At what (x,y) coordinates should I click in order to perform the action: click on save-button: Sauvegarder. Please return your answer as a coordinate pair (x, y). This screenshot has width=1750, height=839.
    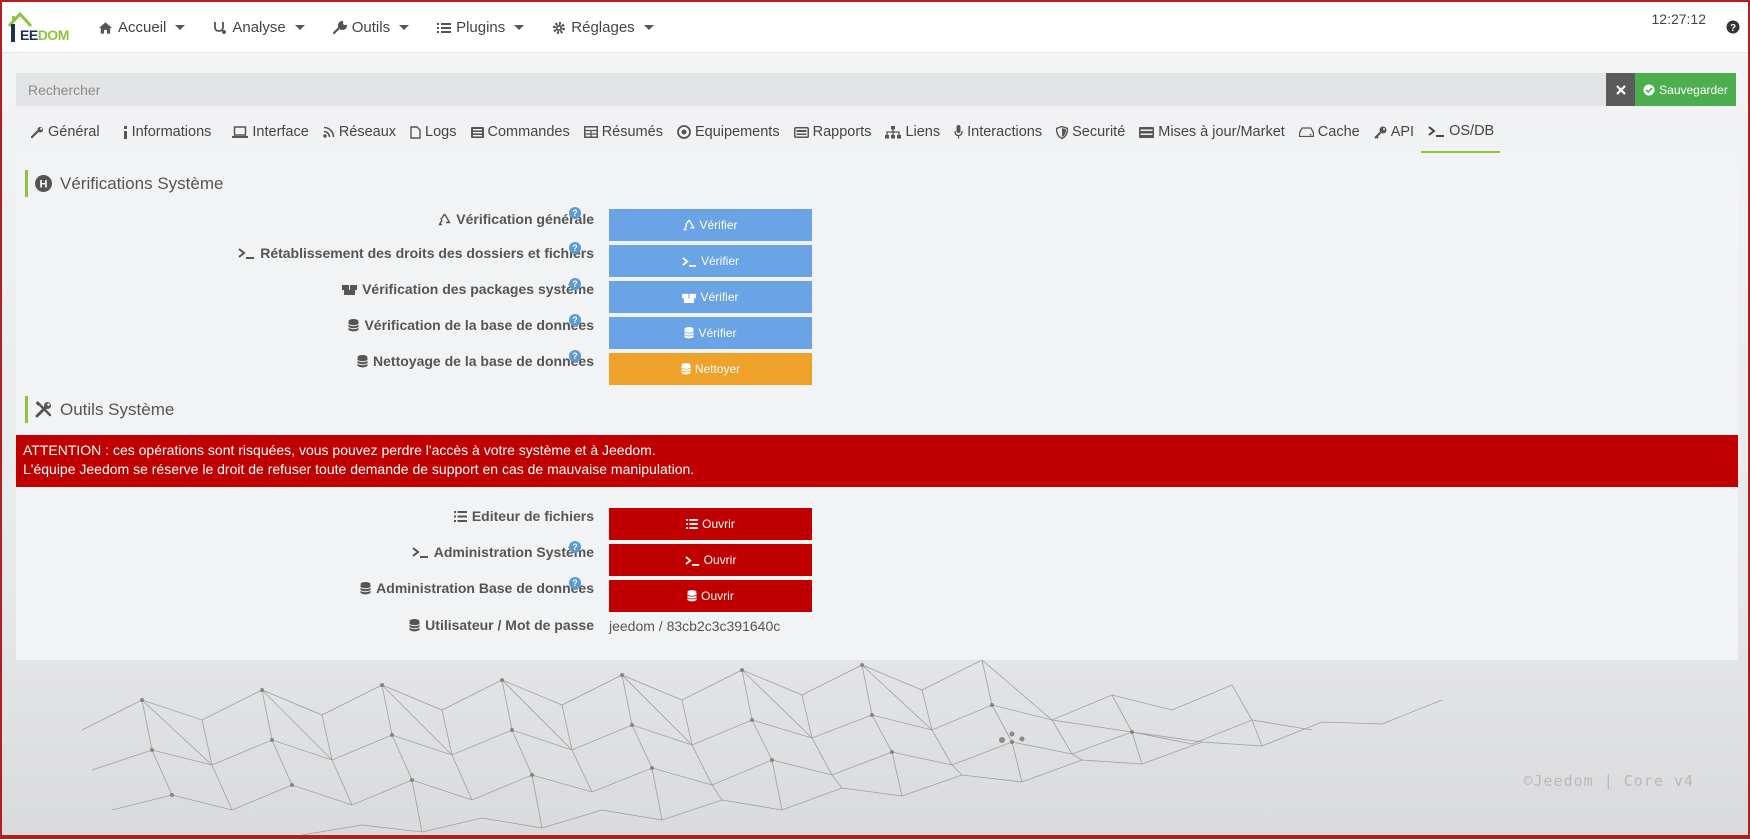
    Looking at the image, I should click on (1685, 89).